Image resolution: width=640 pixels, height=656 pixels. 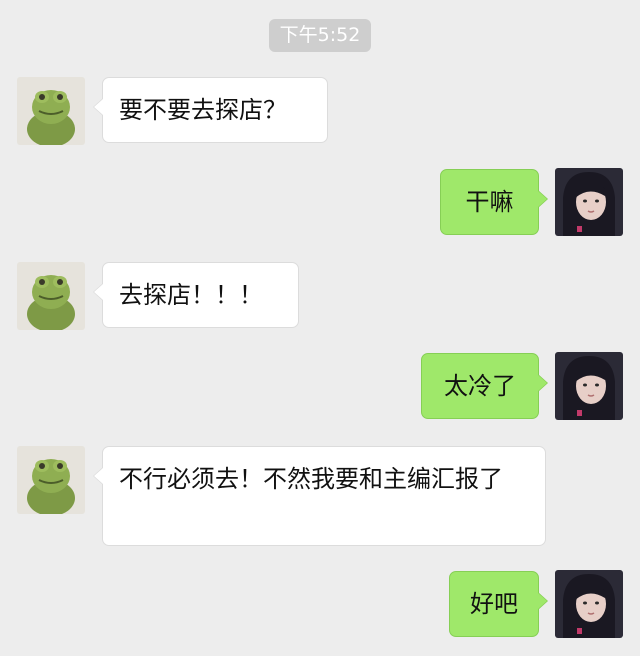 I want to click on outgoing-message-bubble: 太冷了, so click(x=484, y=386).